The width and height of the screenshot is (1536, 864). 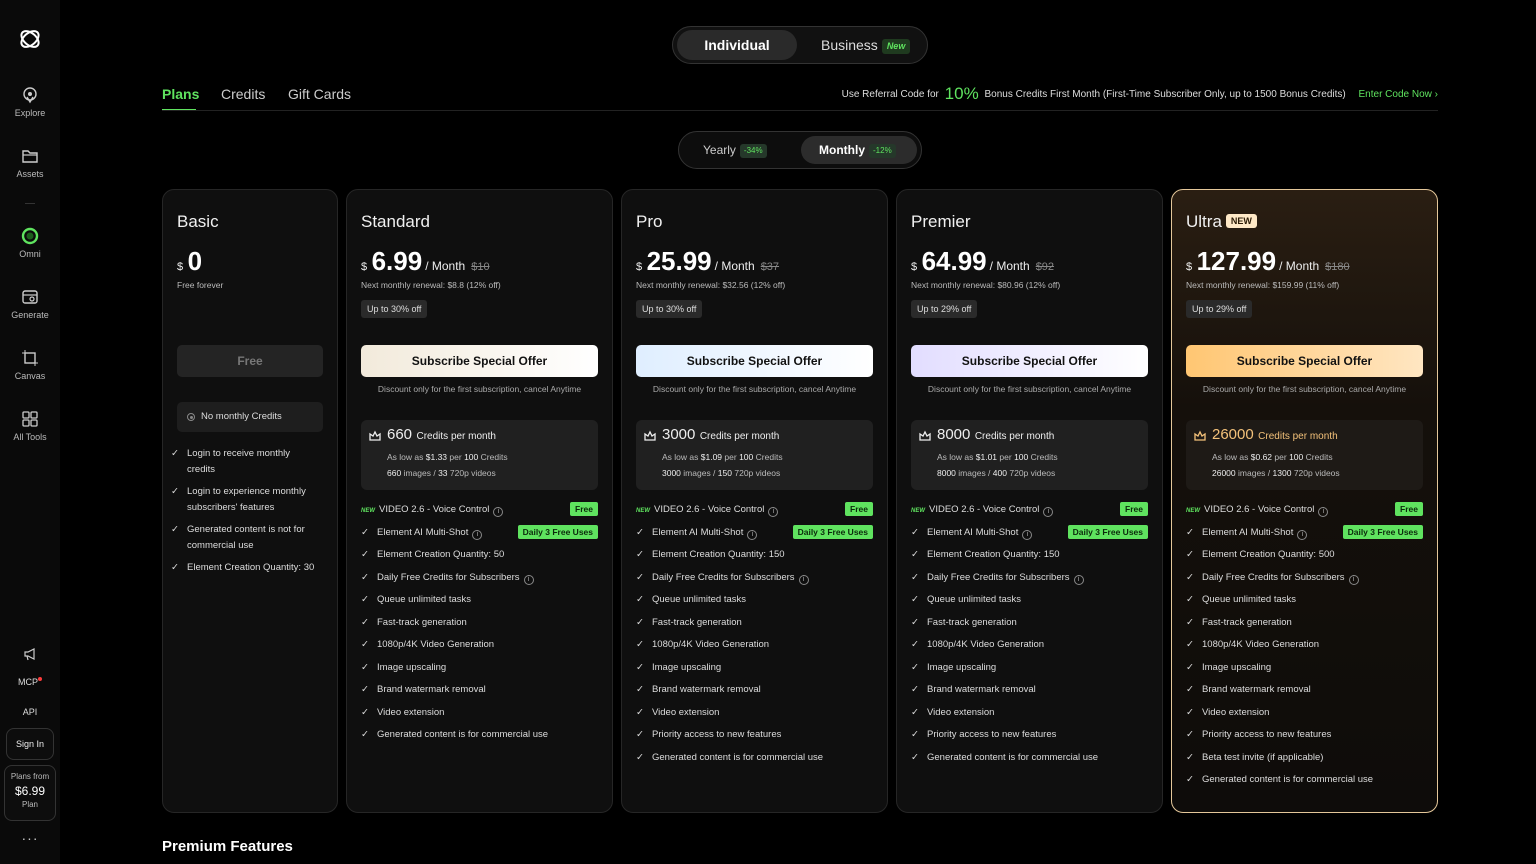 What do you see at coordinates (319, 94) in the screenshot?
I see `tab-gift-cards: Gift Cards` at bounding box center [319, 94].